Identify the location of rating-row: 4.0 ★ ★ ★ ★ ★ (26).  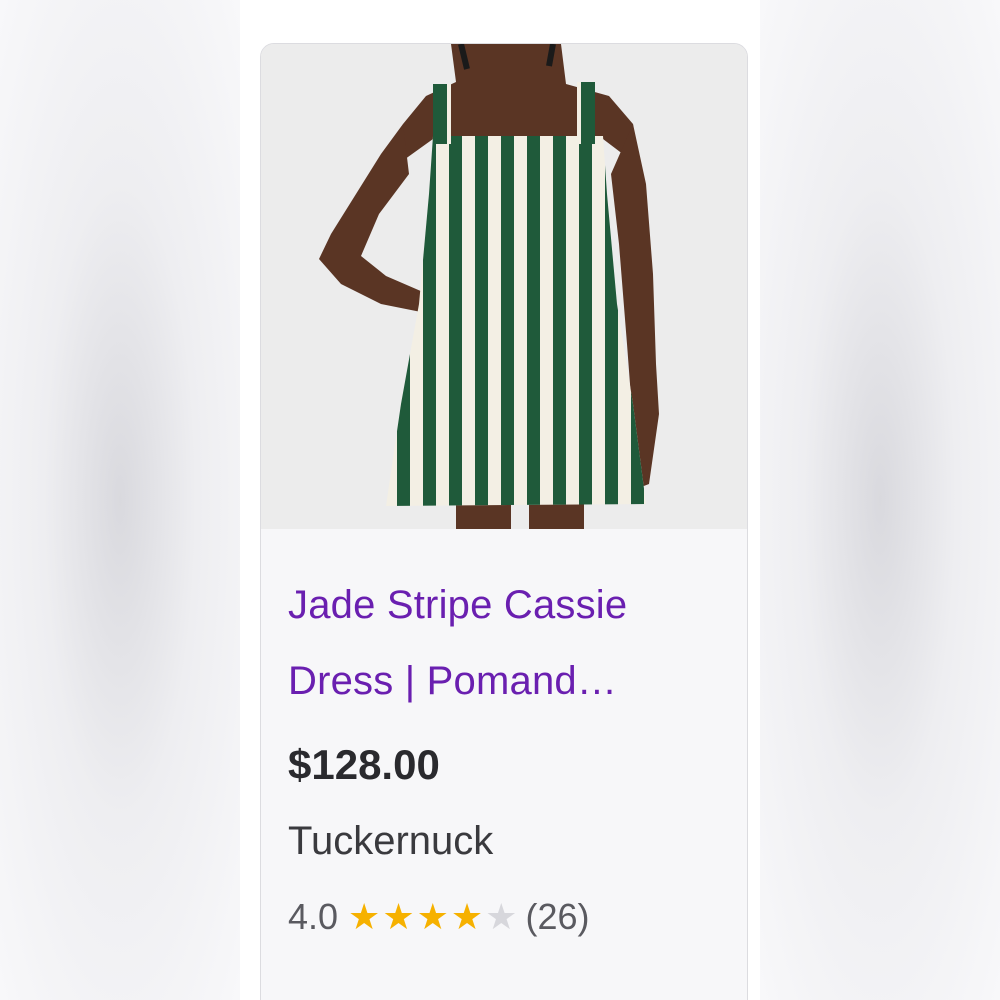
(507, 917).